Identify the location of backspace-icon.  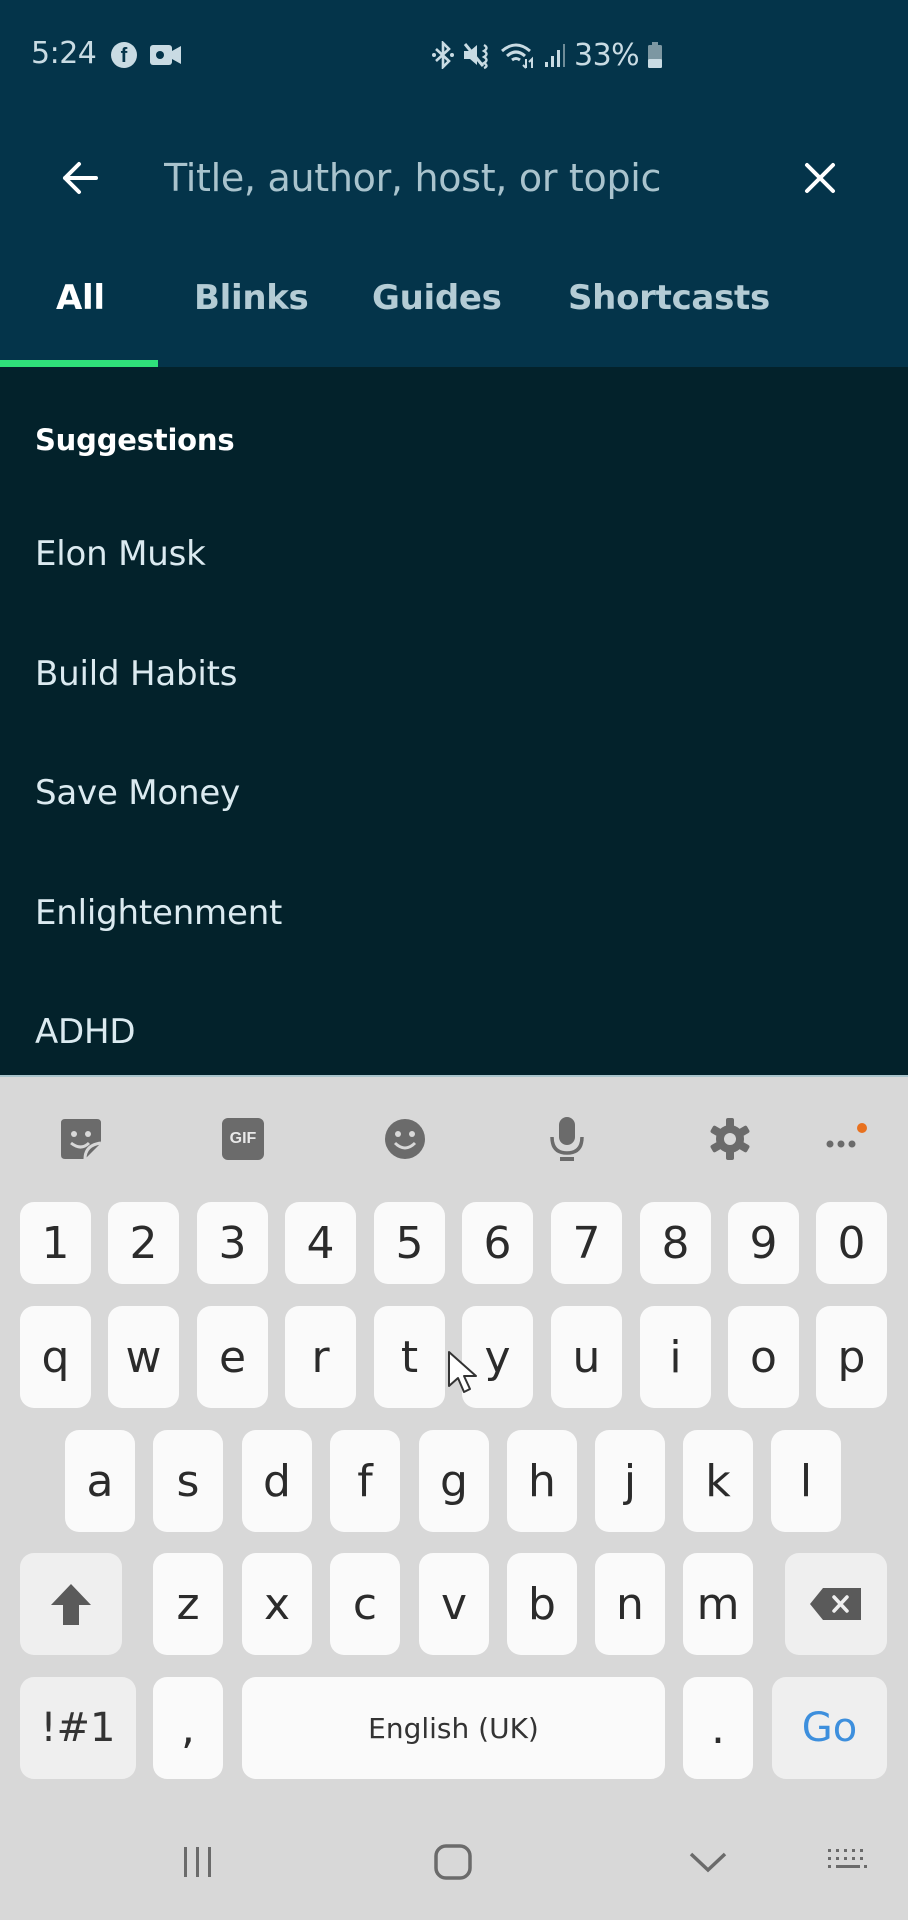
(835, 1604).